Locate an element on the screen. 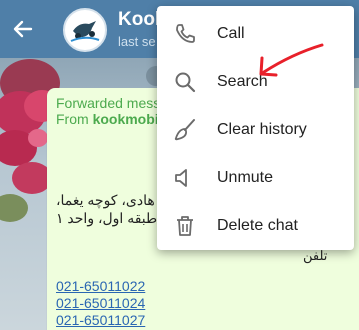  speaker-icon is located at coordinates (181, 178).